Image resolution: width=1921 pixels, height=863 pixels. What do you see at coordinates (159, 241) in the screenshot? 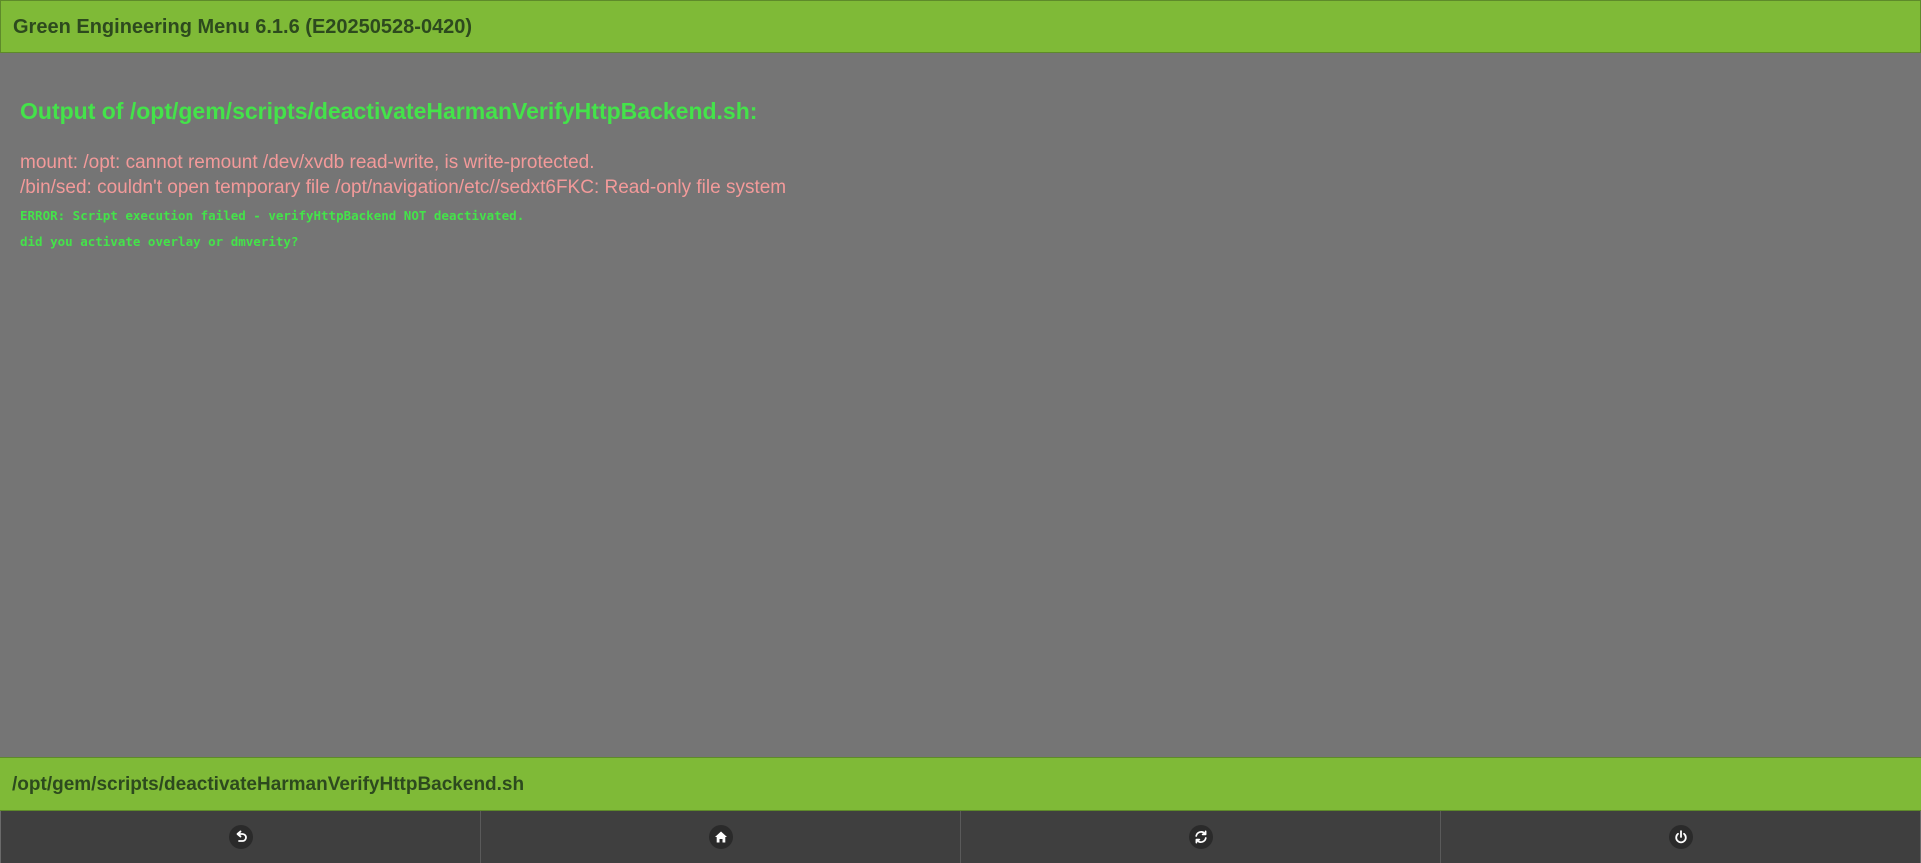
I see `status-line: did you activate overlay or dmverity?` at bounding box center [159, 241].